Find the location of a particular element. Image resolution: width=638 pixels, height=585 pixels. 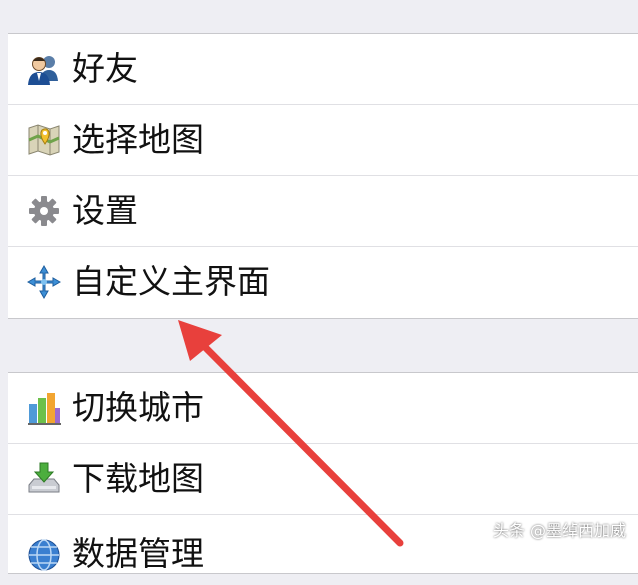

menu-item-customize-main: 自定义主界面 is located at coordinates (323, 282).